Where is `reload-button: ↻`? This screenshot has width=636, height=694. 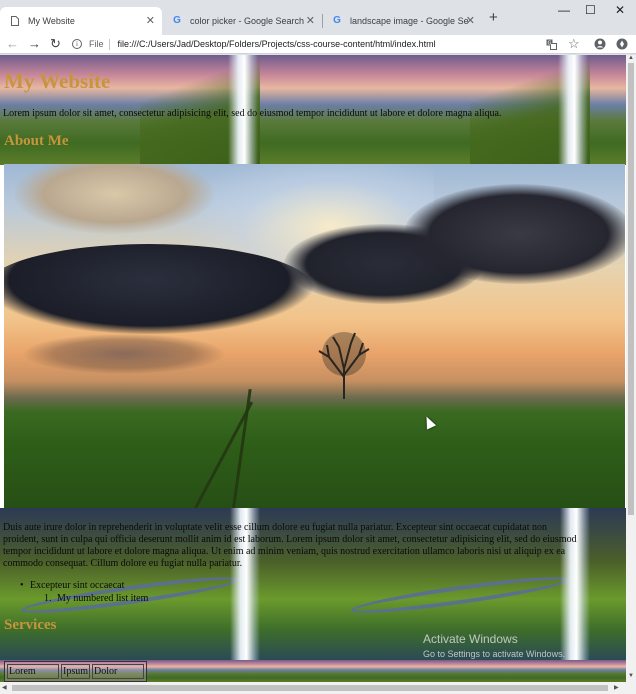
reload-button: ↻ is located at coordinates (55, 44).